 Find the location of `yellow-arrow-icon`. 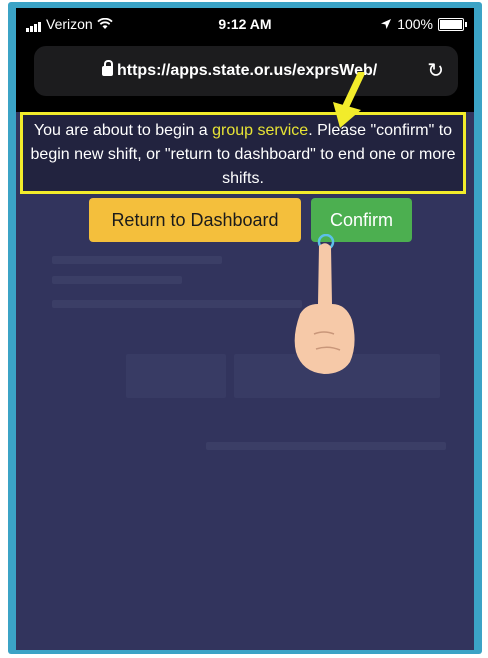

yellow-arrow-icon is located at coordinates (349, 100).